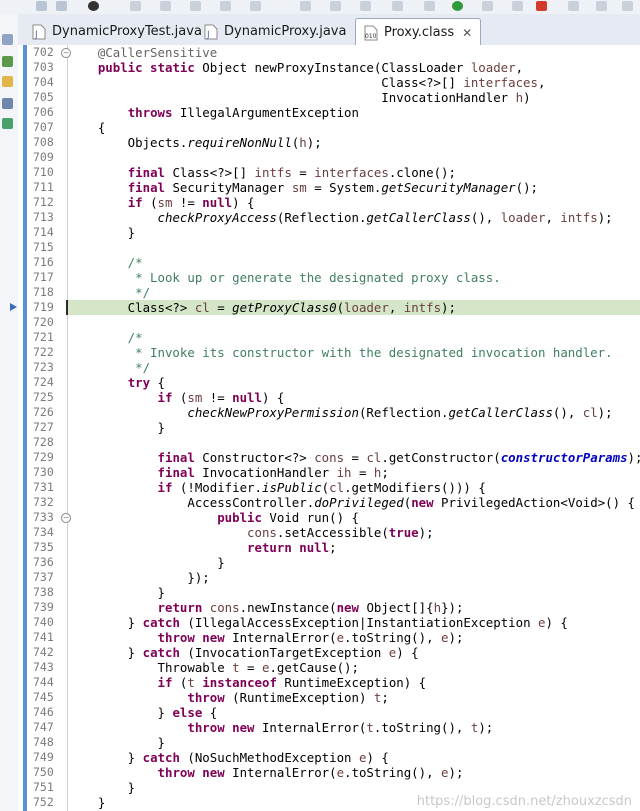  I want to click on code-line: 715, so click(329, 247).